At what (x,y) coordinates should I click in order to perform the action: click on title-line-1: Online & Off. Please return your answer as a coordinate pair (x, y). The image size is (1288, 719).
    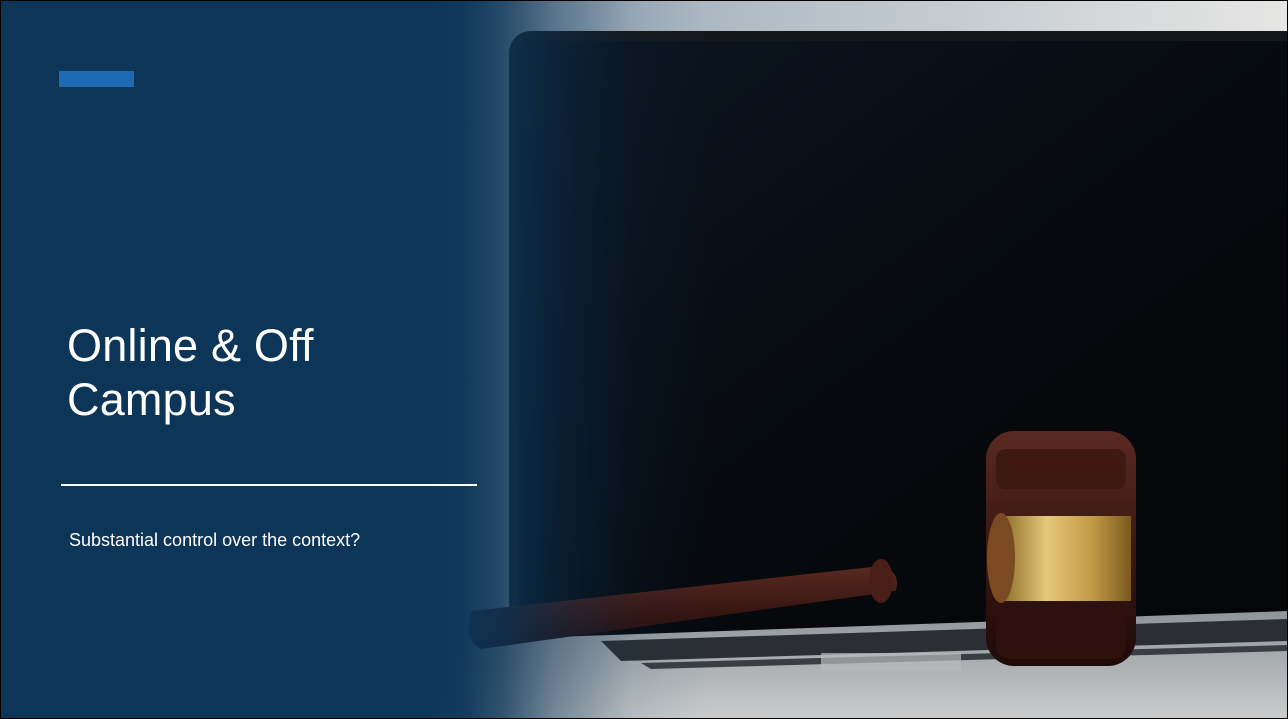
    Looking at the image, I should click on (190, 345).